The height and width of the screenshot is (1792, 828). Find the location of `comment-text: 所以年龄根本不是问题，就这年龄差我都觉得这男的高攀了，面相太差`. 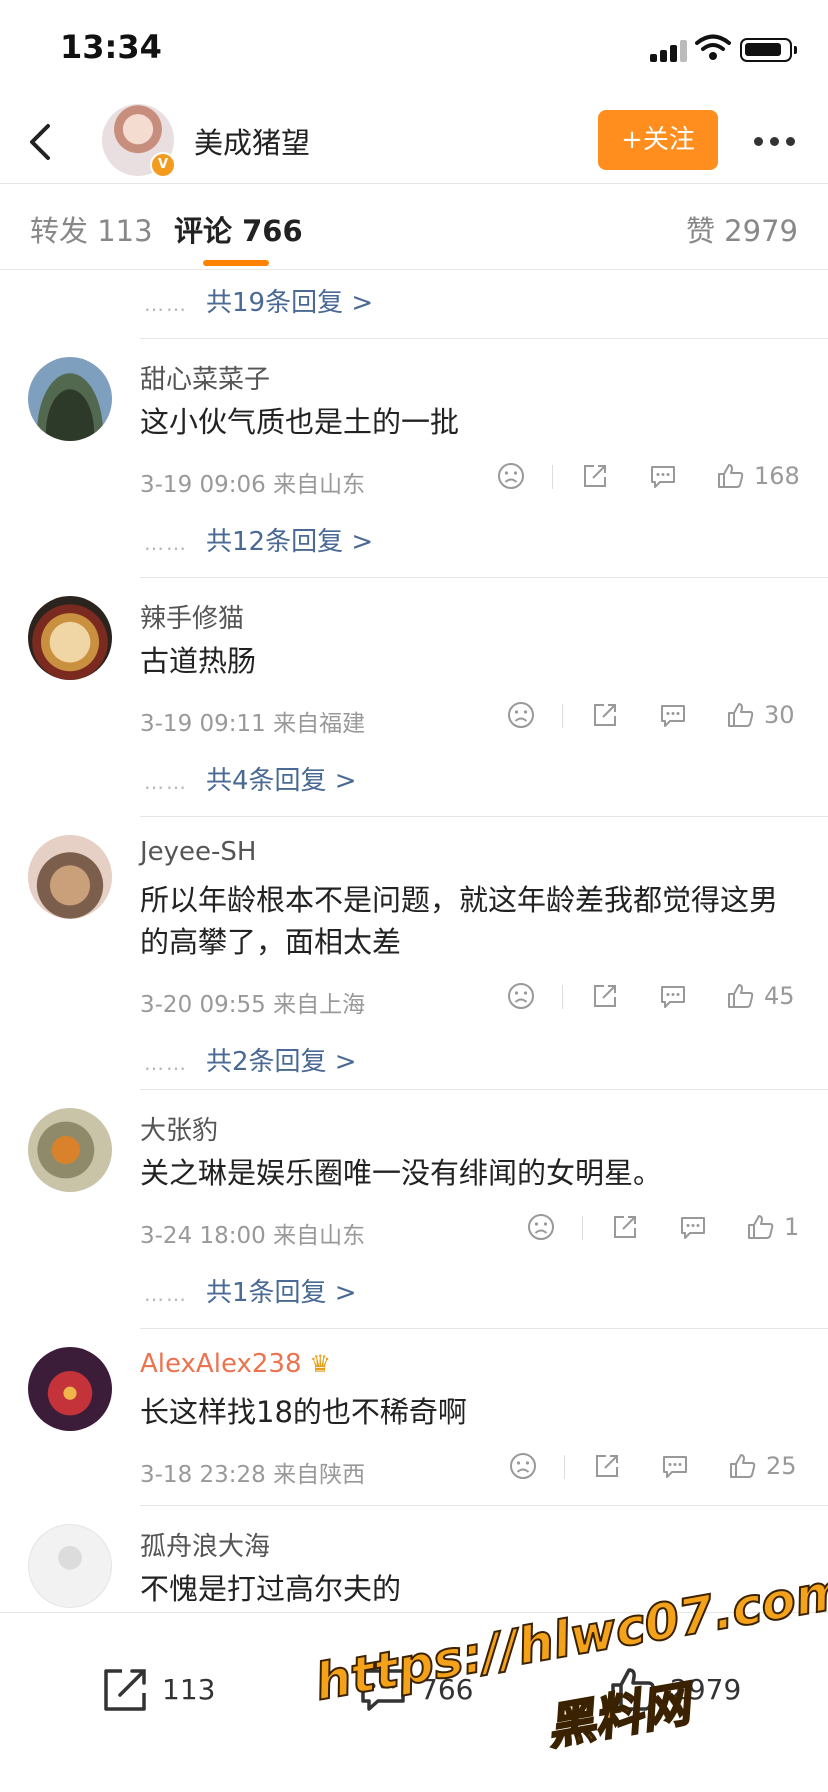

comment-text: 所以年龄根本不是问题，就这年龄差我都觉得这男的高攀了，面相太差 is located at coordinates (459, 921).